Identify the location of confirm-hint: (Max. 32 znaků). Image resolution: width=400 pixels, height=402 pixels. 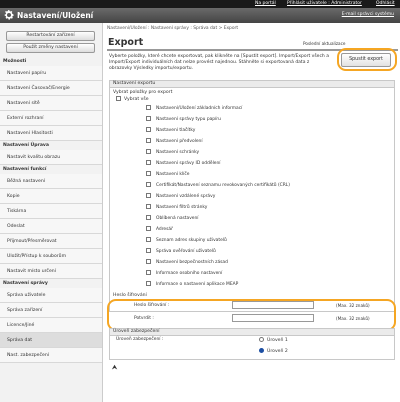
(353, 318).